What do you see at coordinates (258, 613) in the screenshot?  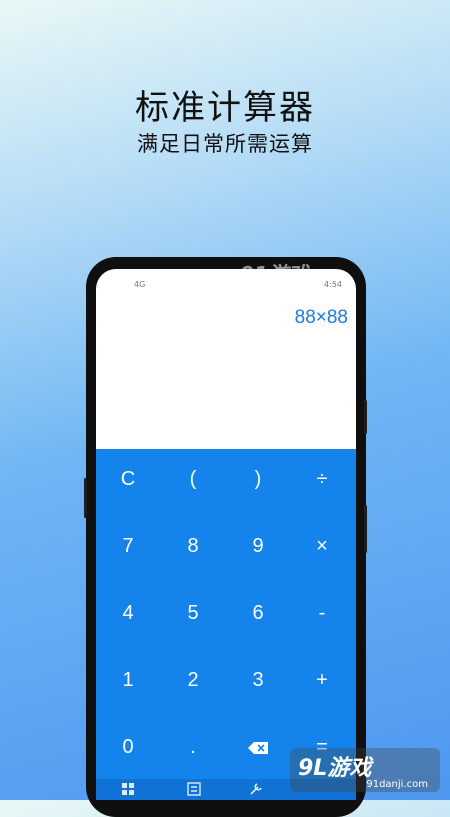 I see `key-6: 6` at bounding box center [258, 613].